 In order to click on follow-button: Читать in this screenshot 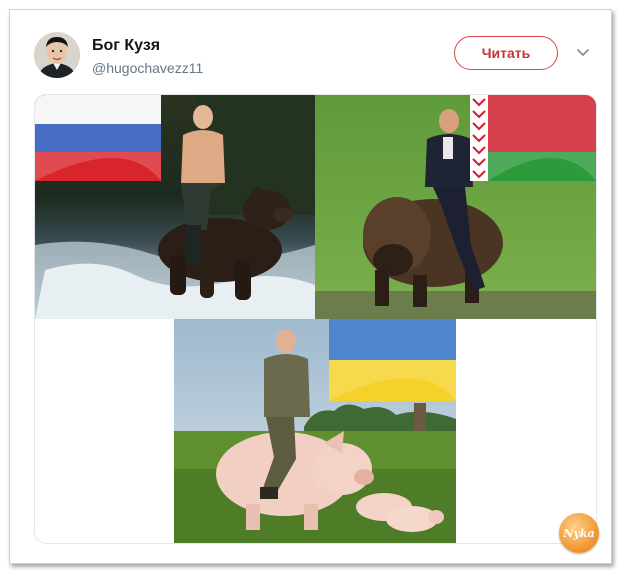, I will do `click(506, 53)`.